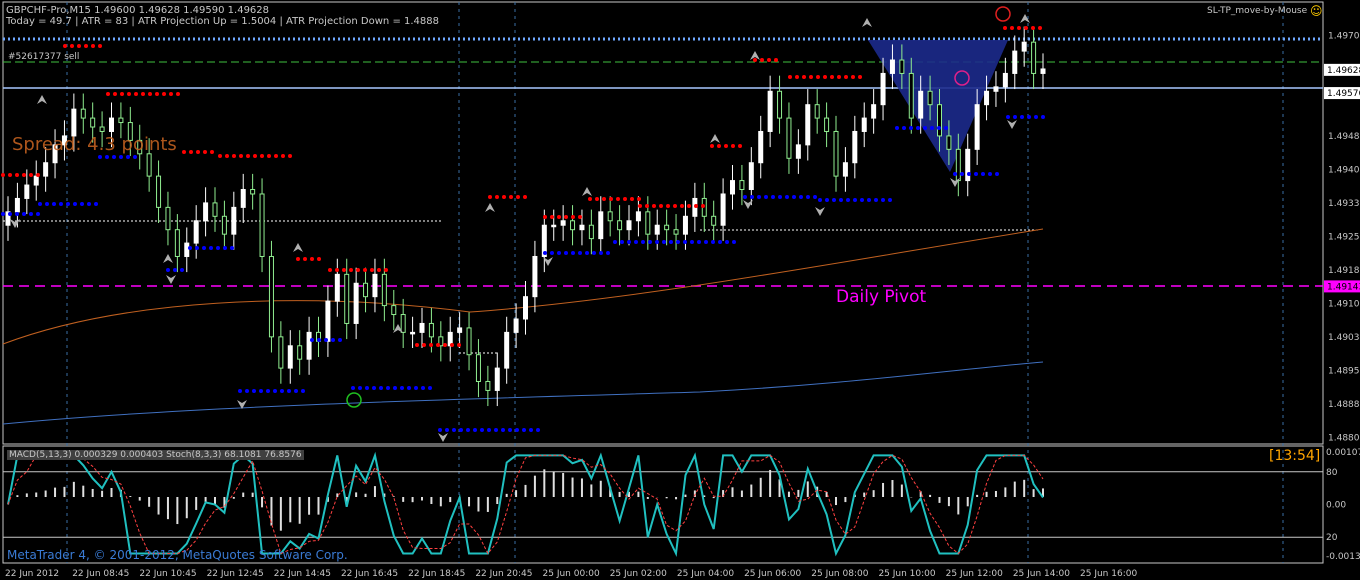 The width and height of the screenshot is (1360, 580). Describe the element at coordinates (167, 574) in the screenshot. I see `time-tick-label: 22 Jun 10:45` at that location.